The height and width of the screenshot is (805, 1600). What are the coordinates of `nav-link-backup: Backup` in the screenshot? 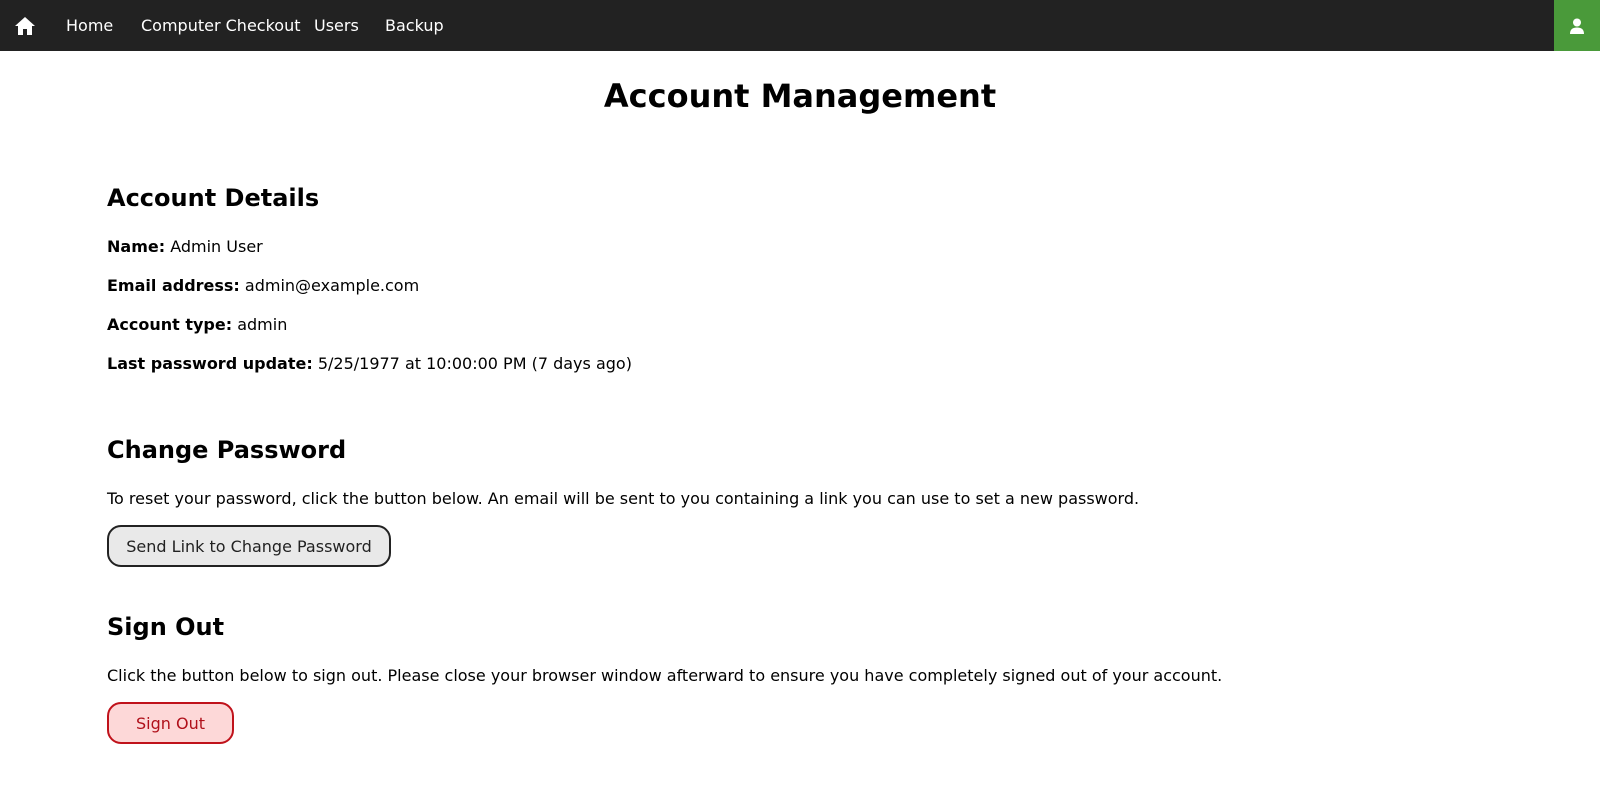 It's located at (414, 25).